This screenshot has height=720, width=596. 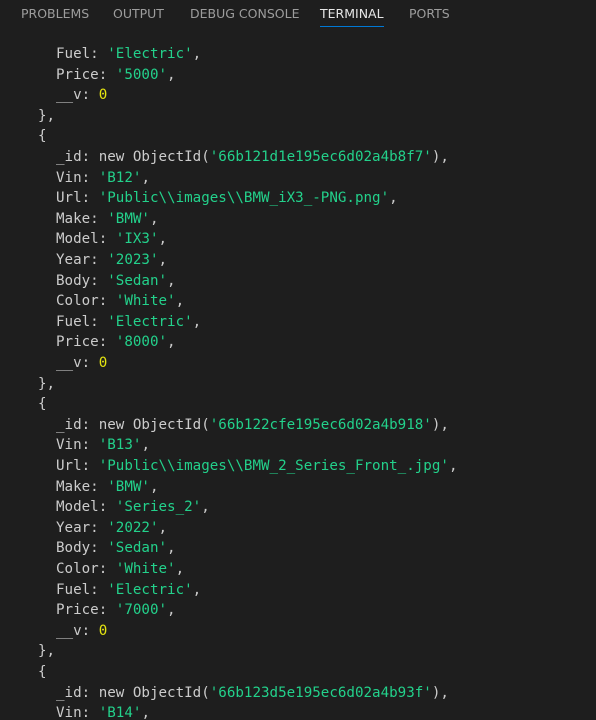 What do you see at coordinates (141, 610) in the screenshot?
I see `string-value: '7000'` at bounding box center [141, 610].